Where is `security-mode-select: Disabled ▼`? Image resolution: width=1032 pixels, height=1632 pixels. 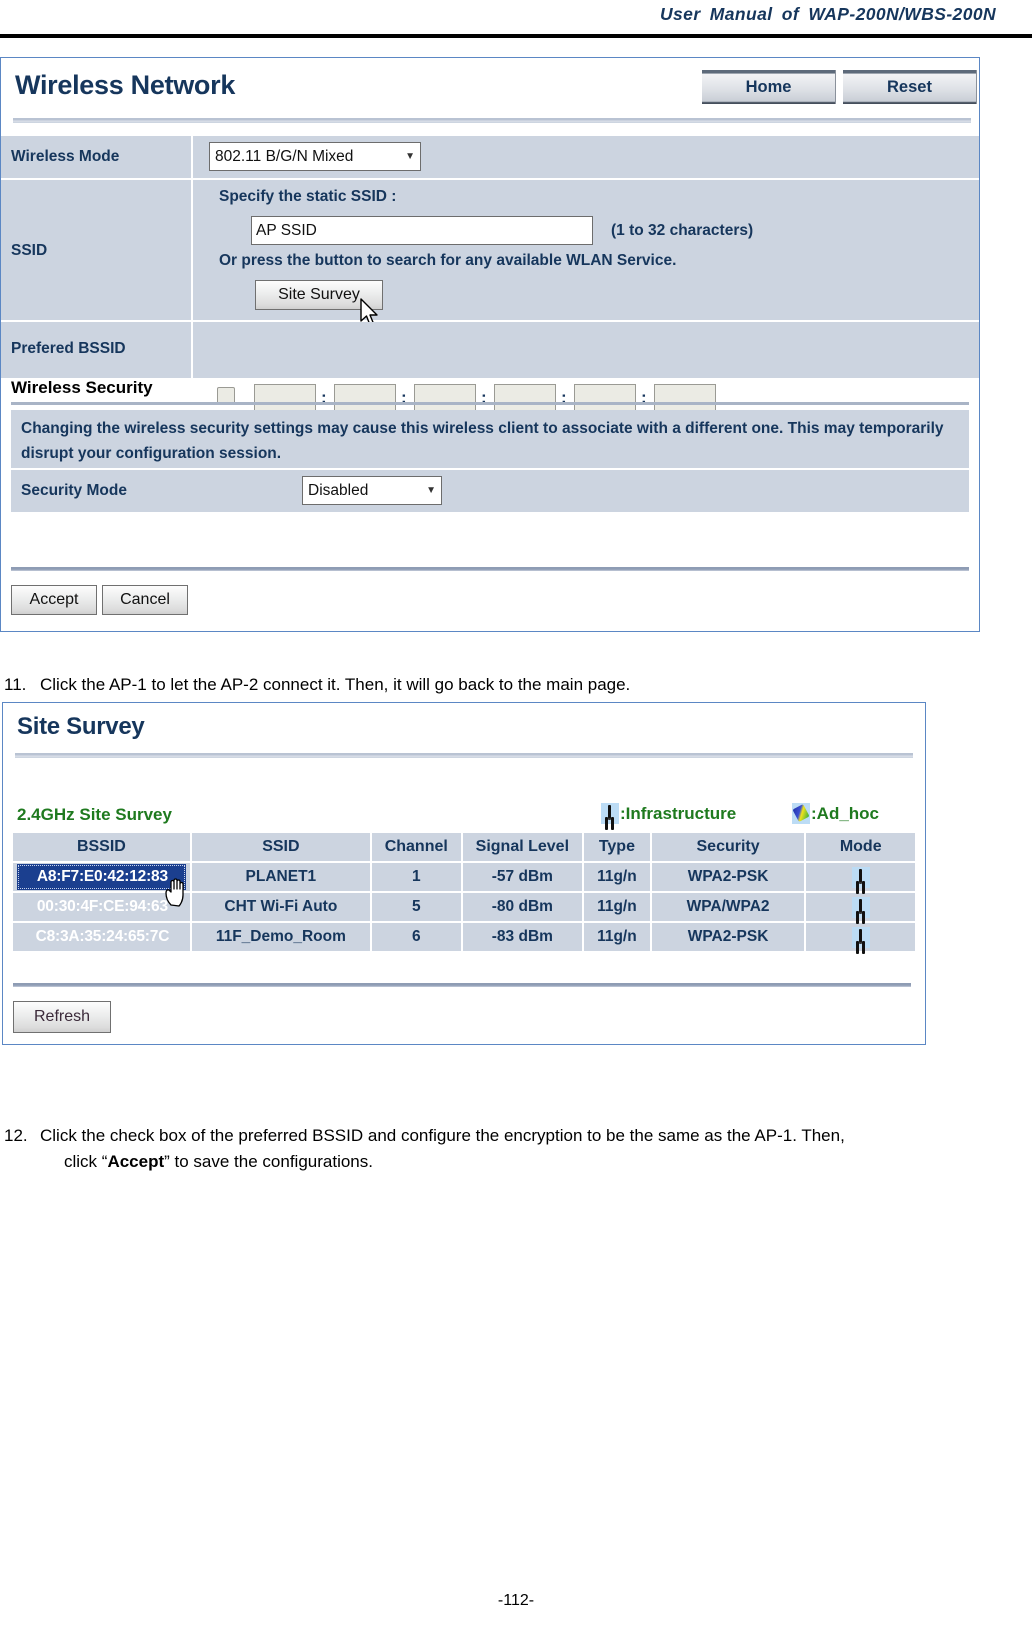 security-mode-select: Disabled ▼ is located at coordinates (372, 490).